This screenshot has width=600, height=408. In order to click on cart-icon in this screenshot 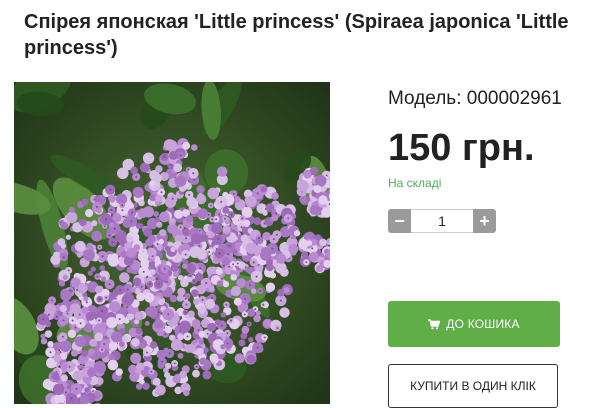, I will do `click(434, 324)`.